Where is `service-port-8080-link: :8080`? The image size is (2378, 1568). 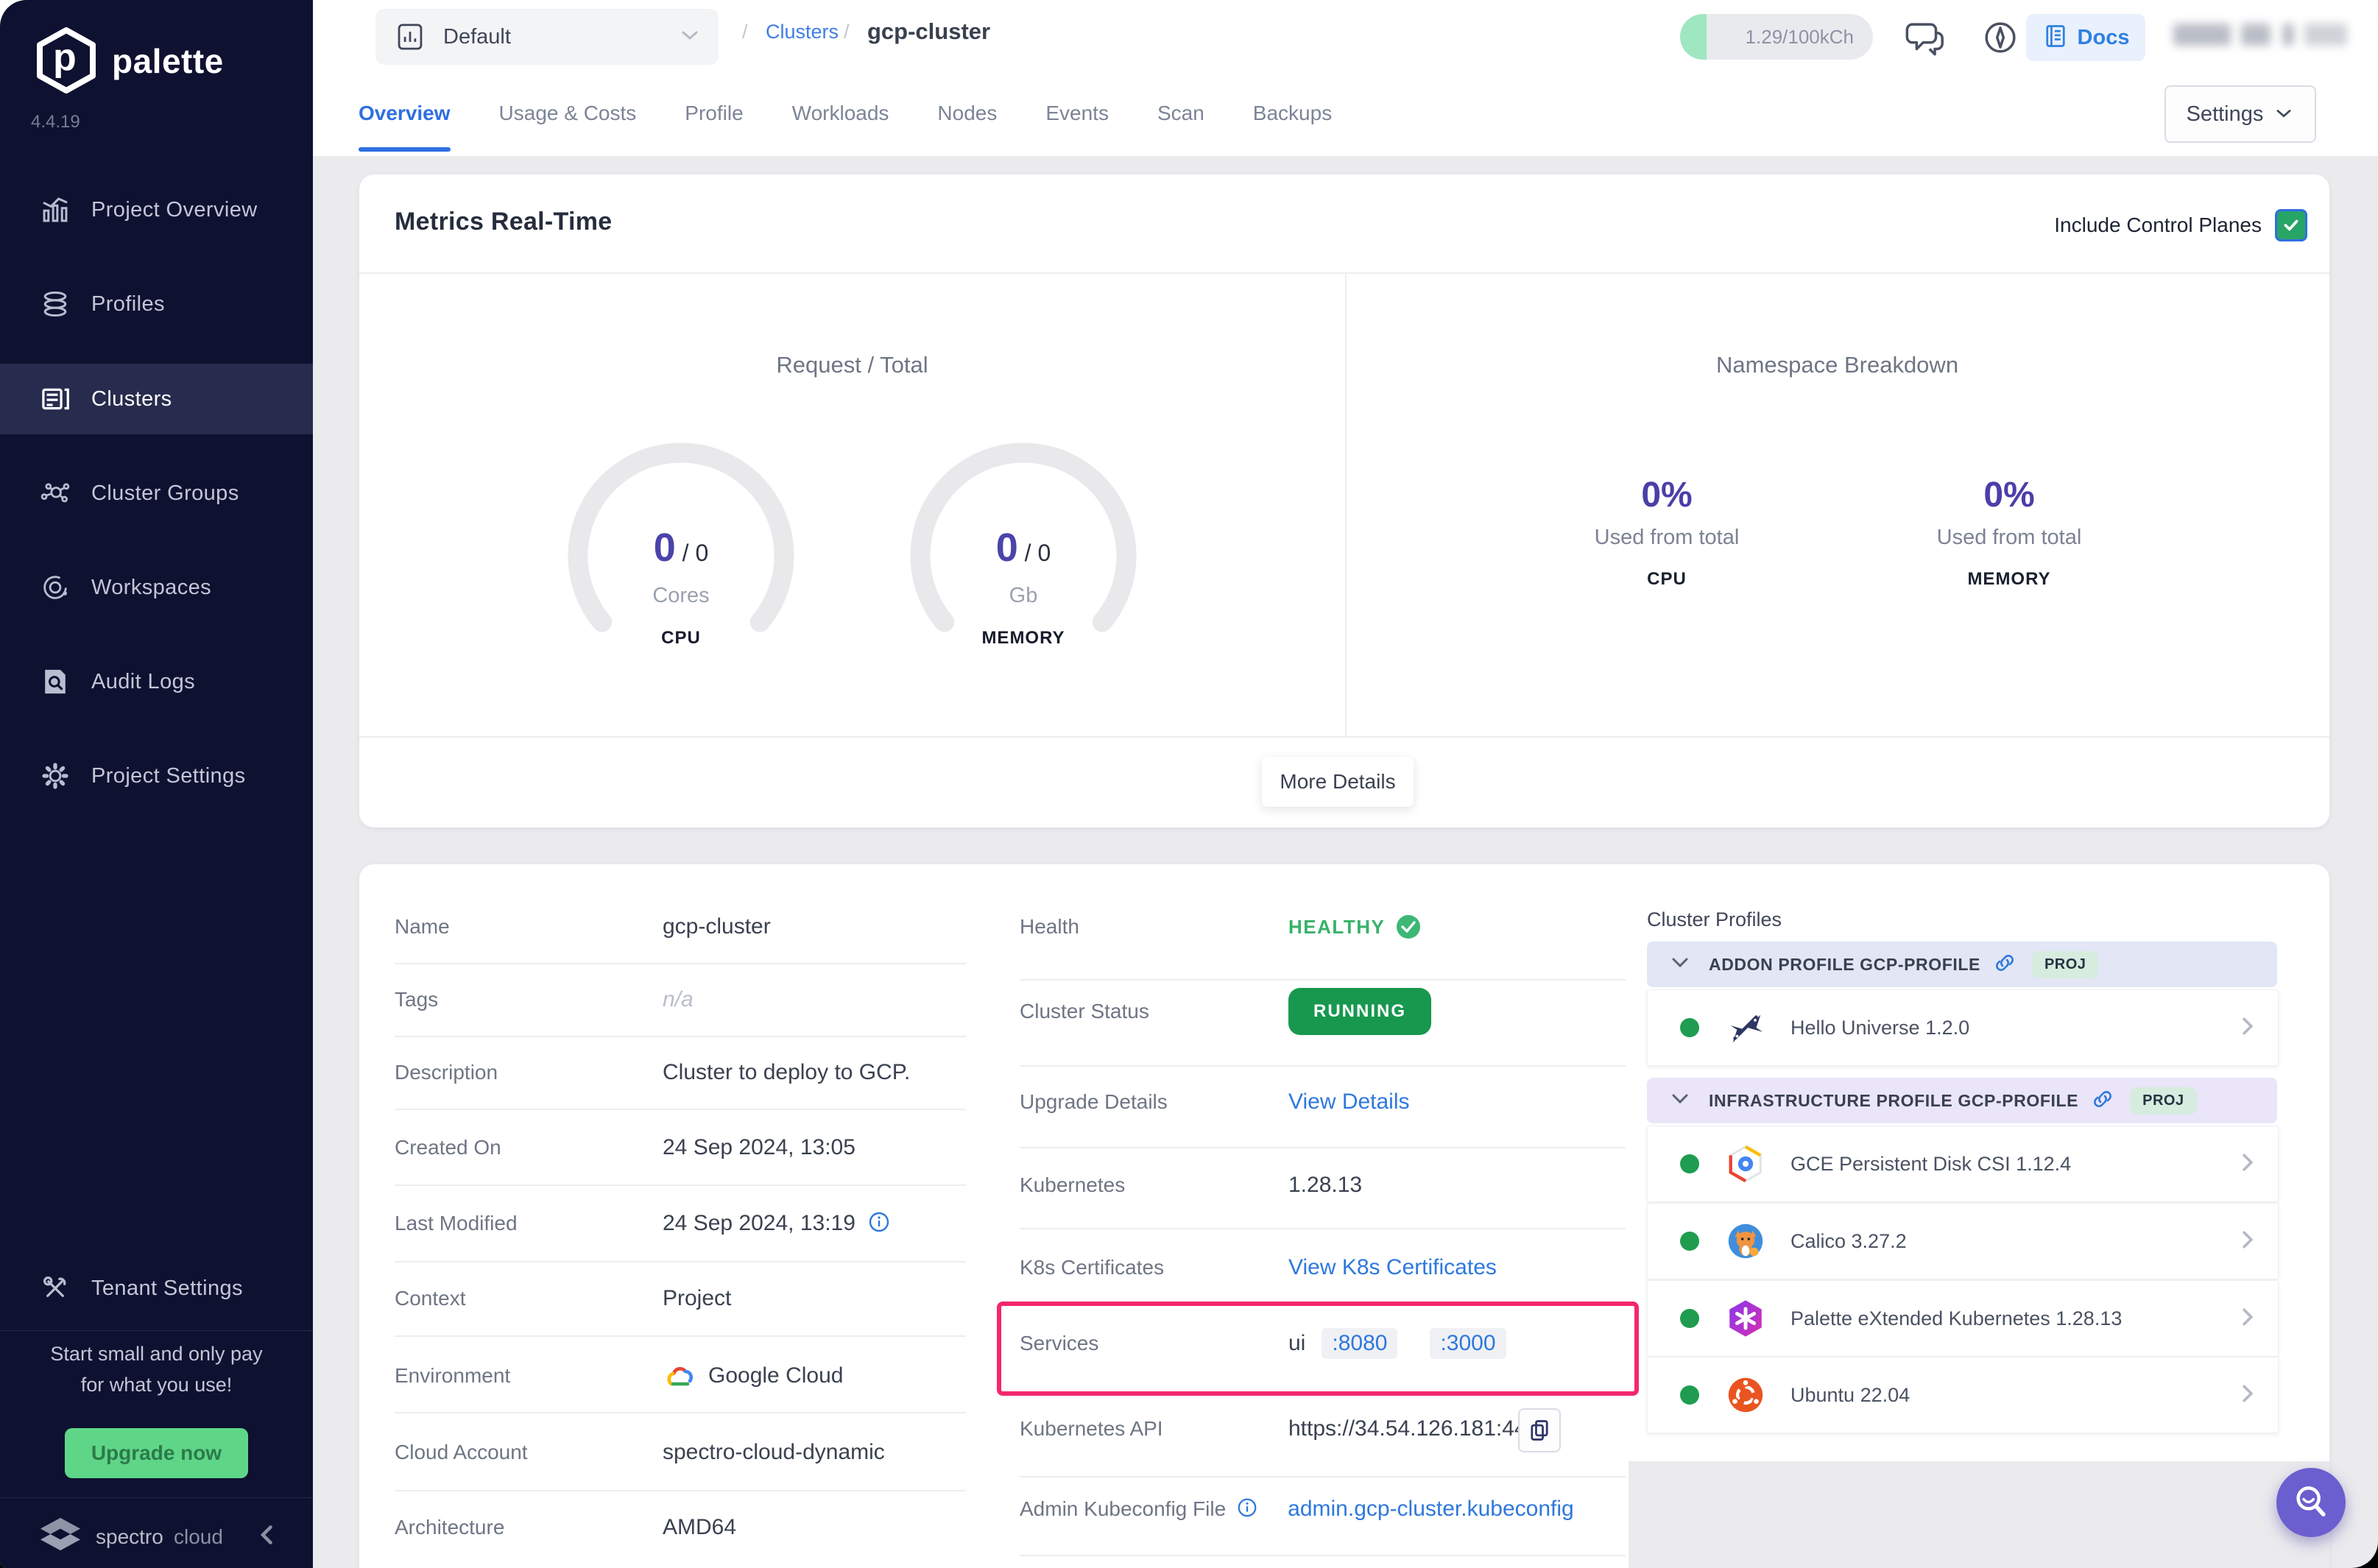 service-port-8080-link: :8080 is located at coordinates (1360, 1344).